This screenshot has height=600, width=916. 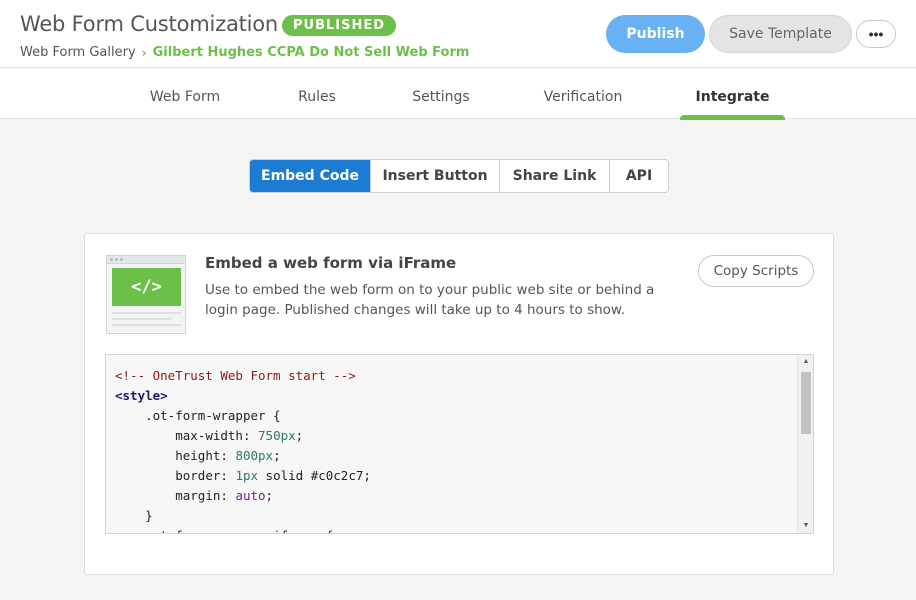 I want to click on more-icon: •••, so click(x=876, y=34).